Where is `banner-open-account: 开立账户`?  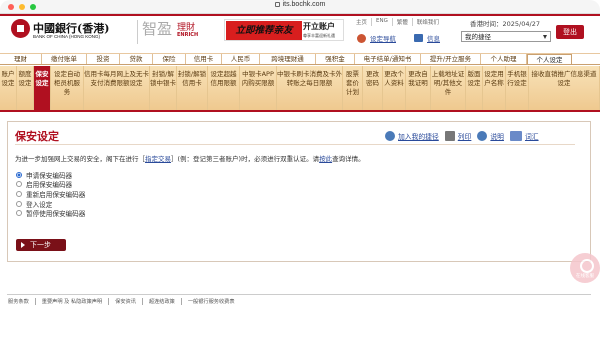
banner-open-account: 开立账户 is located at coordinates (319, 26).